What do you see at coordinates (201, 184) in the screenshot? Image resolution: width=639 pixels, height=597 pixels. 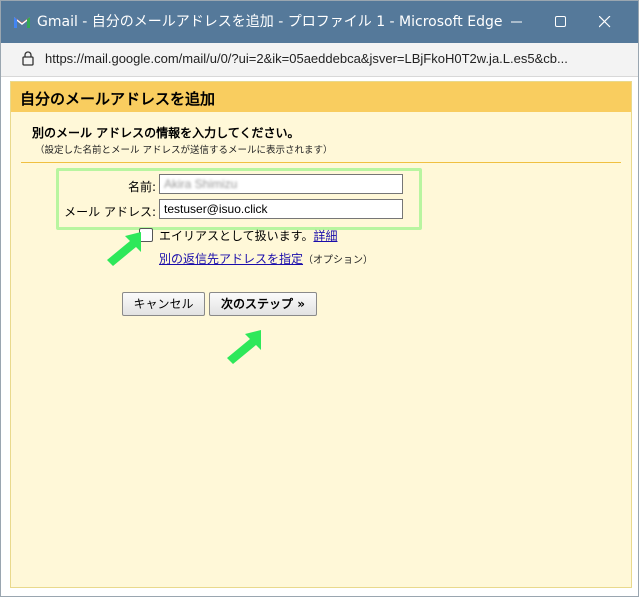 I see `name-value: Akira Shimizu` at bounding box center [201, 184].